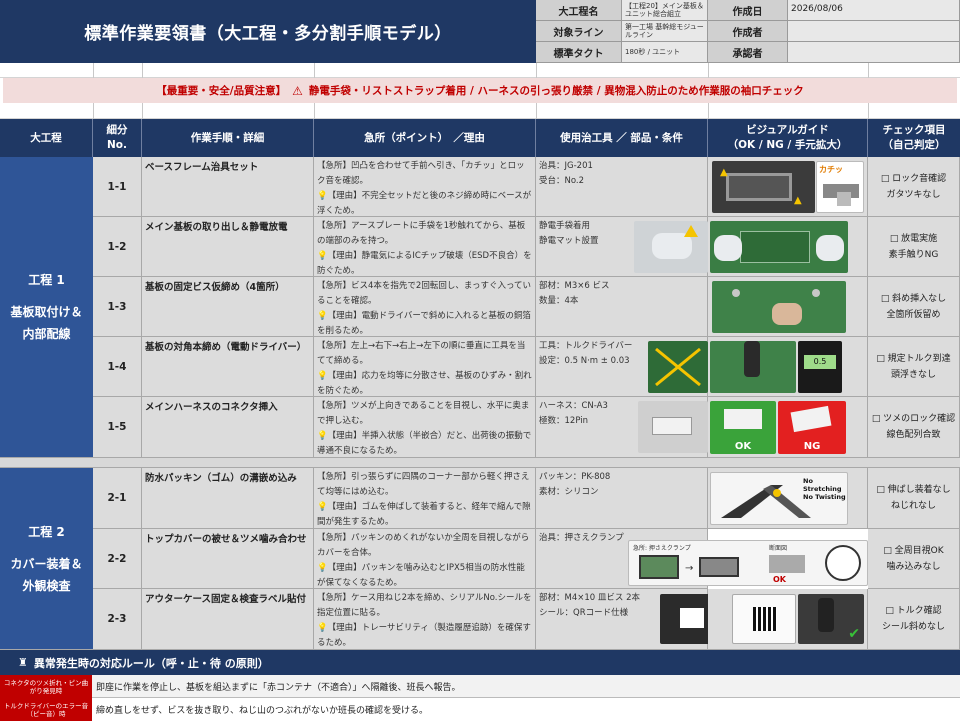 The height and width of the screenshot is (721, 960). Describe the element at coordinates (840, 187) in the screenshot. I see `click-illustration: カチッ` at that location.